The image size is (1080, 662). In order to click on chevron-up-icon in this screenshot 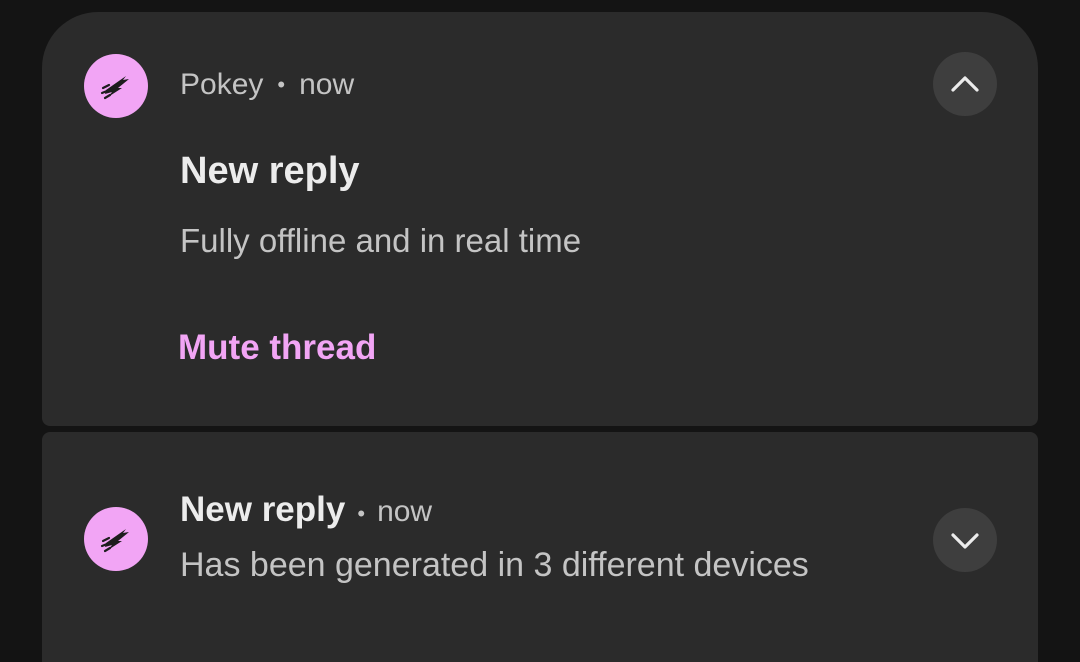, I will do `click(965, 84)`.